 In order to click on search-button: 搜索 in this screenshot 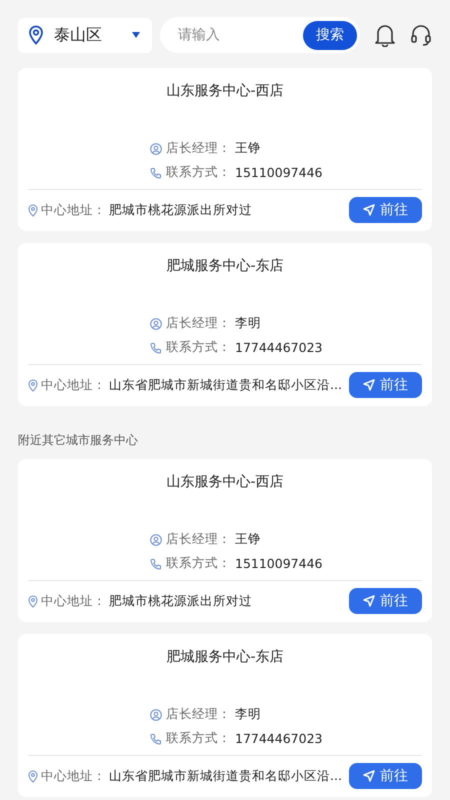, I will do `click(330, 35)`.